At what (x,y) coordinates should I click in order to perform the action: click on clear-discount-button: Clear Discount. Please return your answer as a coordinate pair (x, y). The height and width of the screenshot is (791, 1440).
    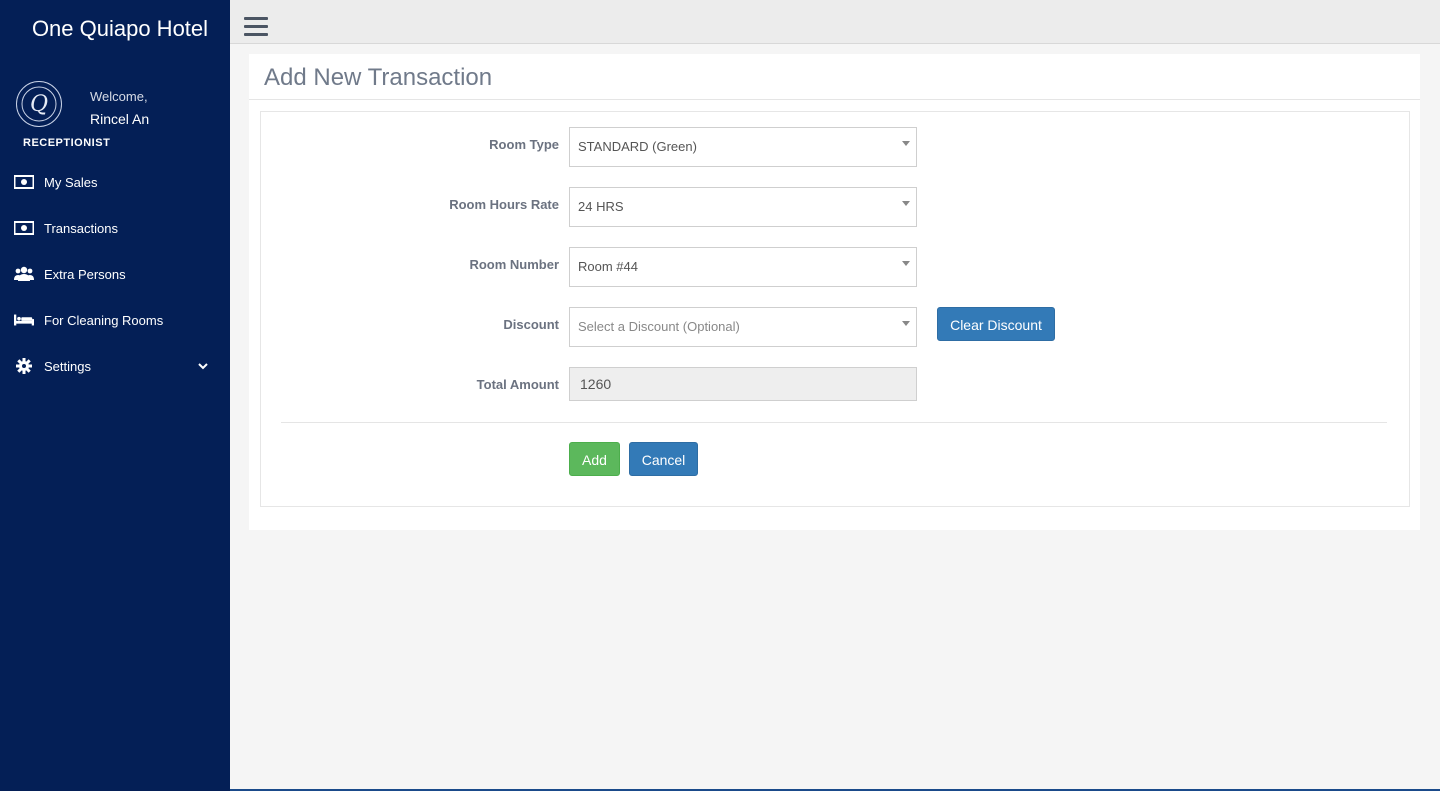
    Looking at the image, I should click on (996, 324).